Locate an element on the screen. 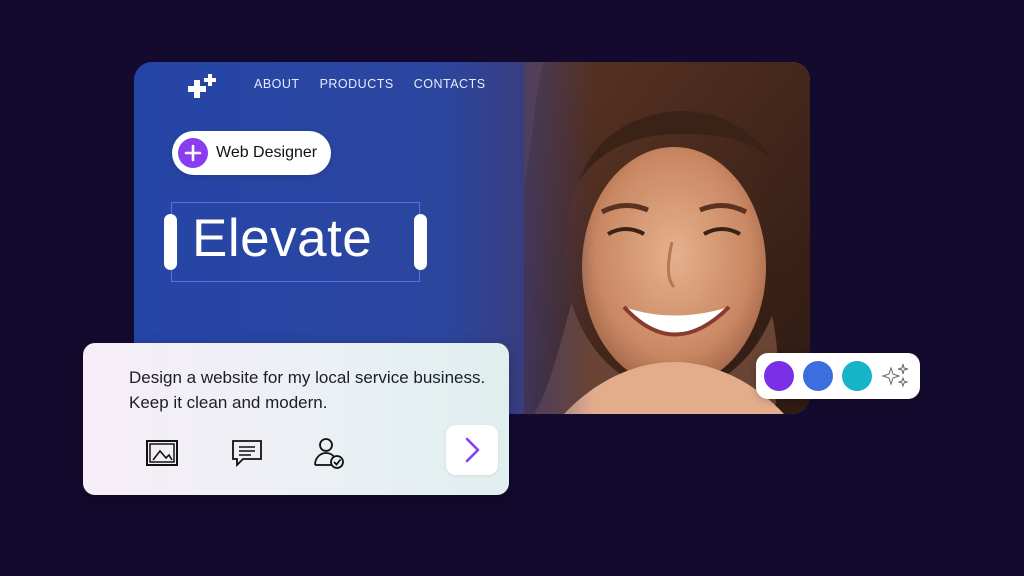  web-designer-badge: Web Designer is located at coordinates (252, 153).